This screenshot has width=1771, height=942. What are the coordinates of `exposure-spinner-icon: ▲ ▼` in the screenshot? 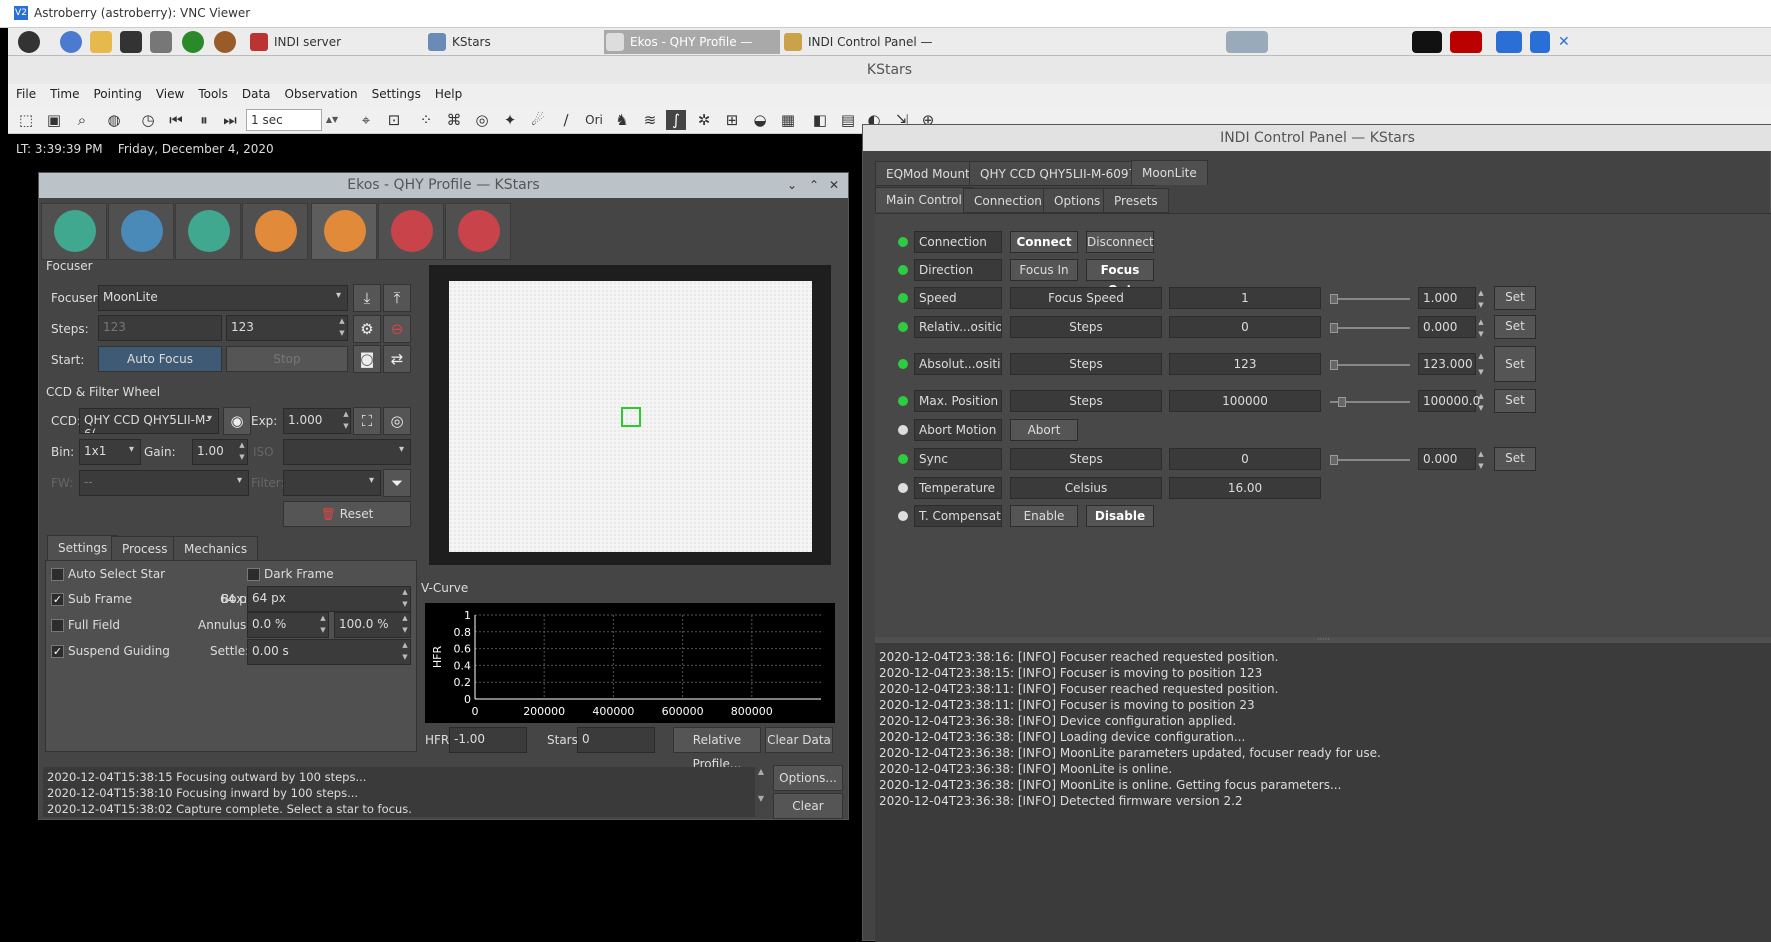 It's located at (346, 421).